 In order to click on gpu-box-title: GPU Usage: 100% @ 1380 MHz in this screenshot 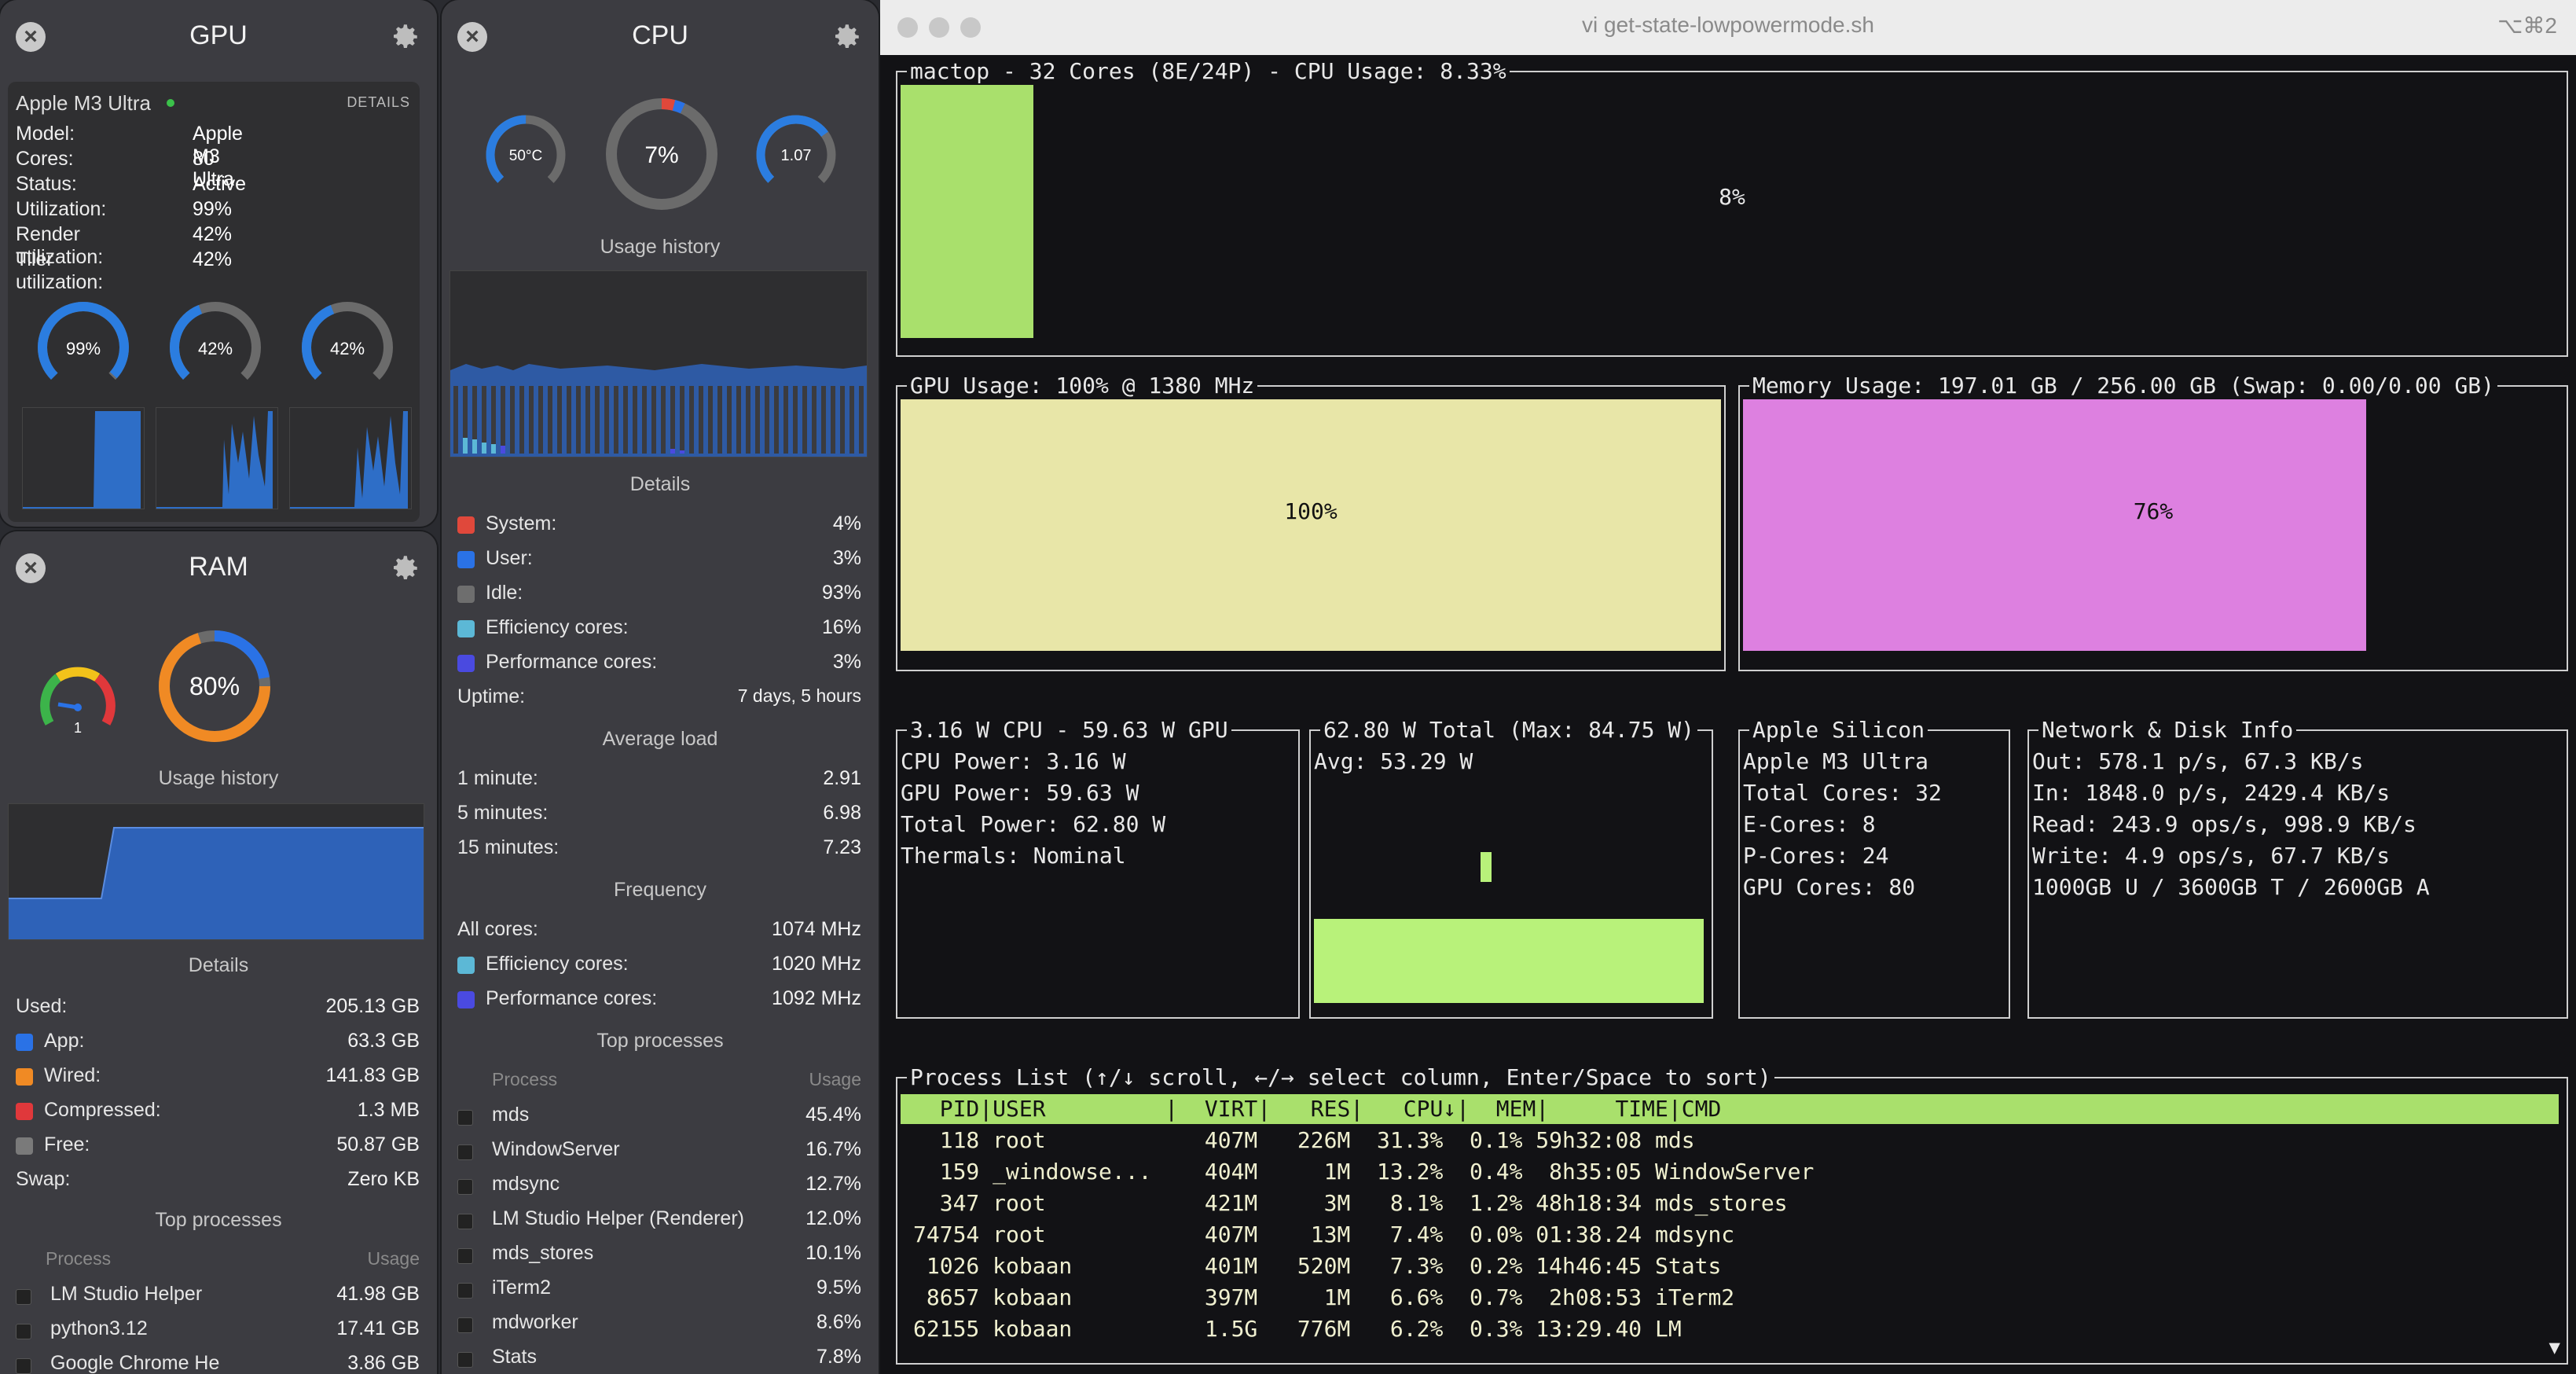, I will do `click(1082, 386)`.